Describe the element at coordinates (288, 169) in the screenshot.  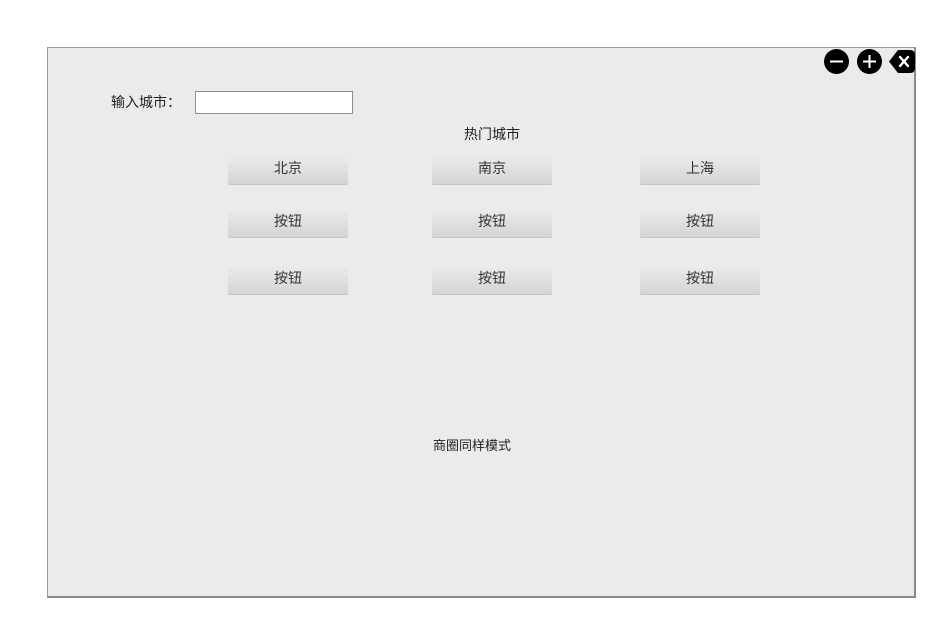
I see `city-button-beijing: 北京` at that location.